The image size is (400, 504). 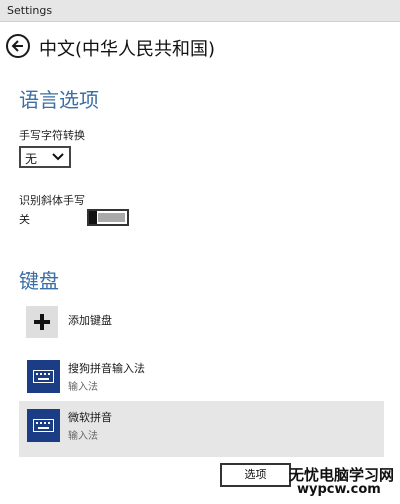 What do you see at coordinates (201, 429) in the screenshot?
I see `keyboard-item-microsoft-pinyin: 微软拼音 输入法` at bounding box center [201, 429].